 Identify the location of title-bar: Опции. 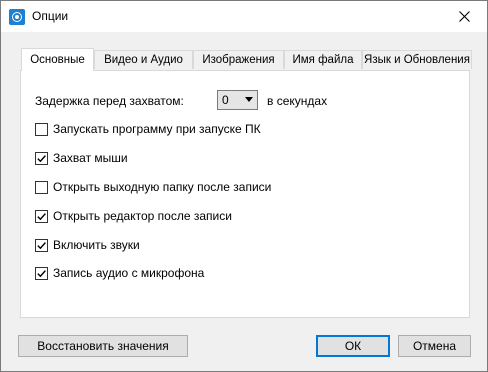
(244, 16).